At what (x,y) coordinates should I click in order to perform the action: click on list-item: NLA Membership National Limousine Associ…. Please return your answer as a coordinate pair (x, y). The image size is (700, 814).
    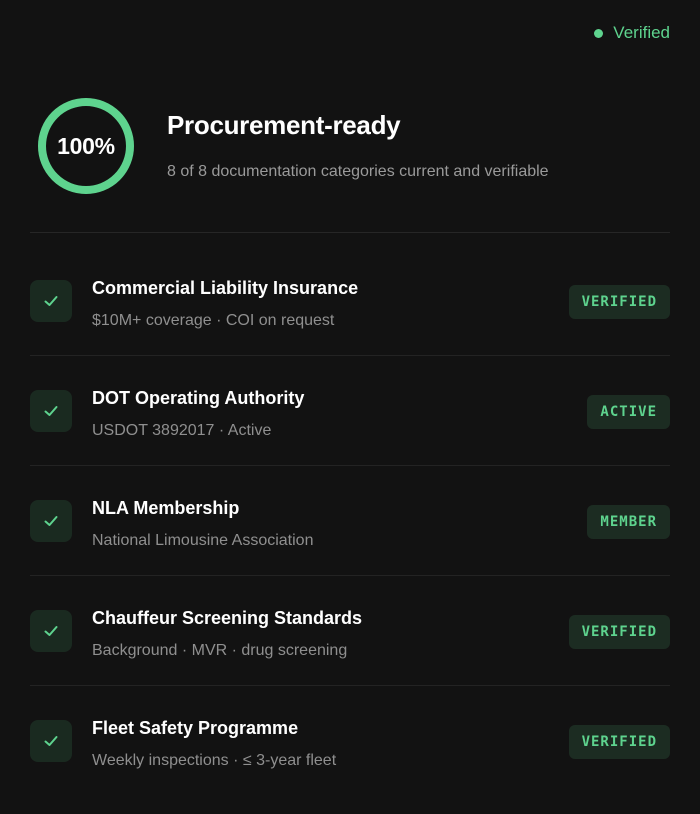
    Looking at the image, I should click on (350, 521).